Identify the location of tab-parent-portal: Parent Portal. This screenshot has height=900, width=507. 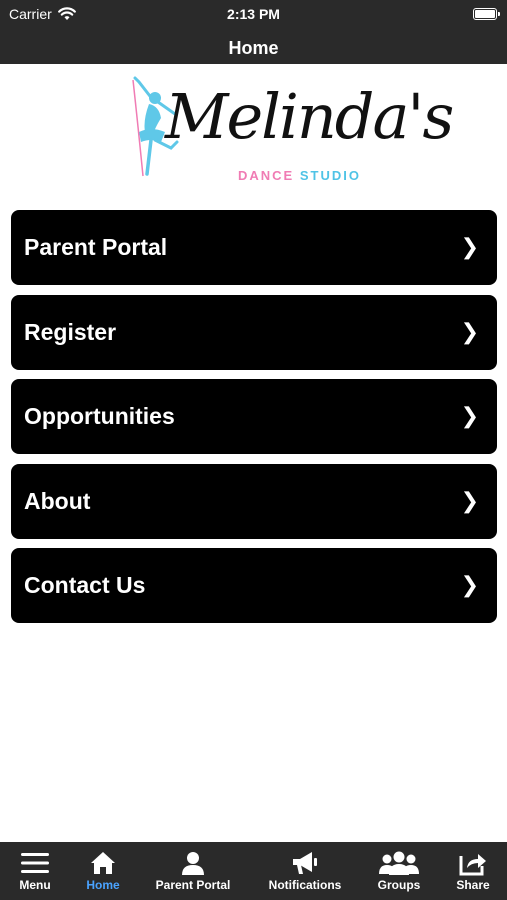
(193, 871).